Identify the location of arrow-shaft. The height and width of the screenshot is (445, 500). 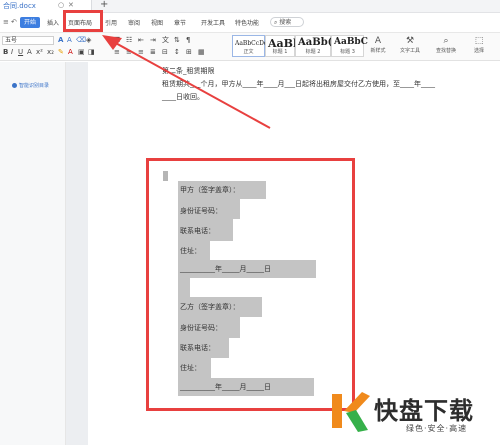
(191, 84).